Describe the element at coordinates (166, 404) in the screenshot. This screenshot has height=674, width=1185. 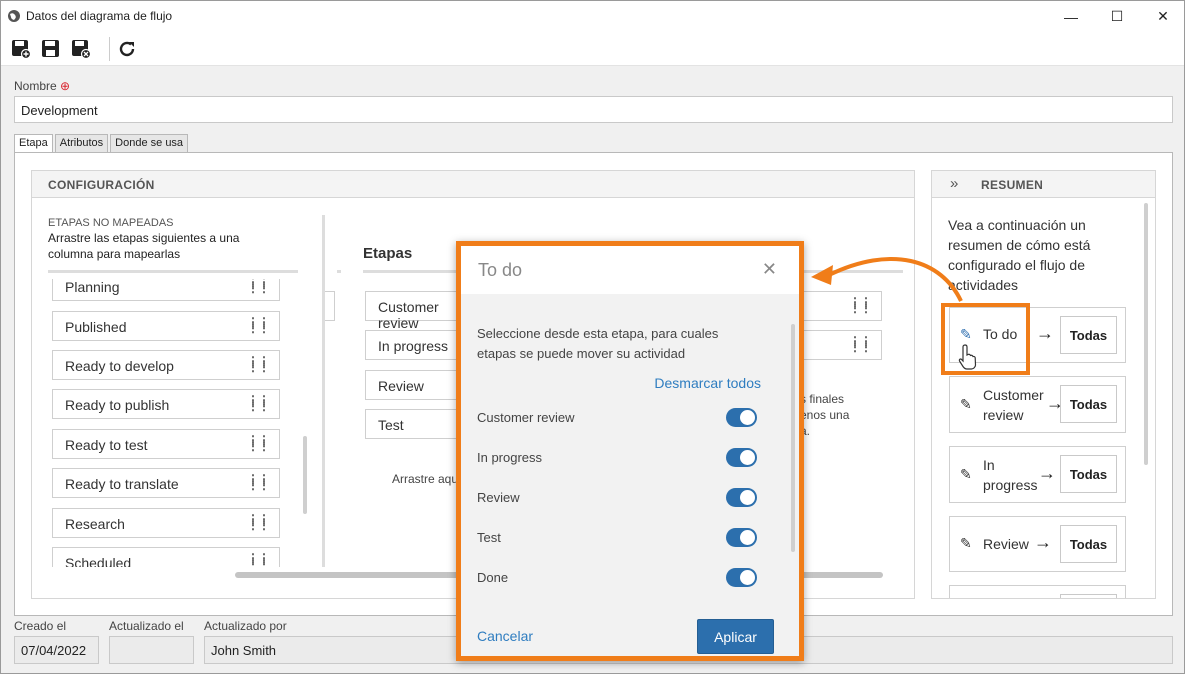
I see `unmapped-item-ready-to-publish: Ready to publish ⋮⋮ ⋮⋮` at that location.